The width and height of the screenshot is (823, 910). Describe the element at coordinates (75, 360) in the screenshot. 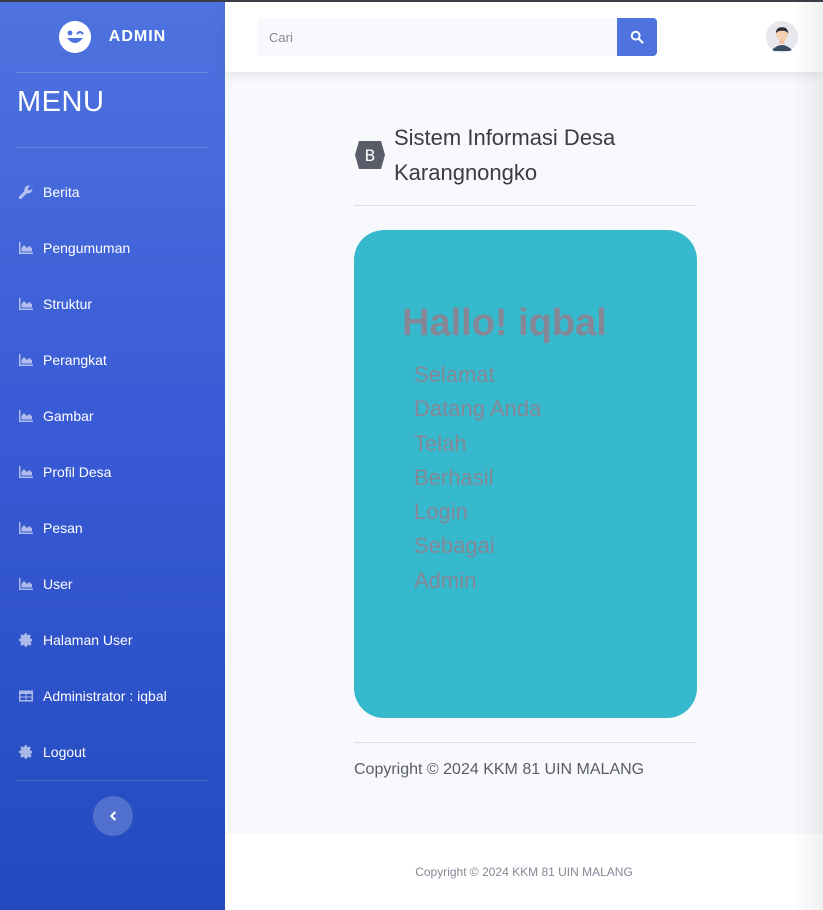

I see `sidebar-item-label: Perangkat` at that location.